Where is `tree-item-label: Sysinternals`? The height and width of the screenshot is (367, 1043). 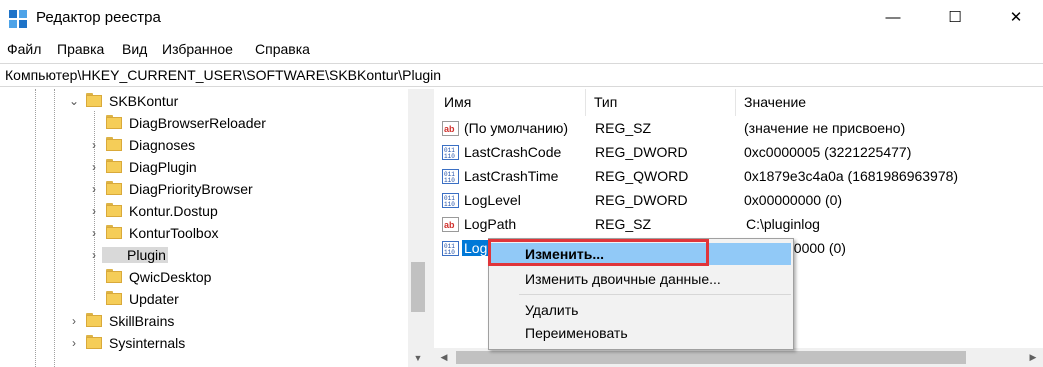
tree-item-label: Sysinternals is located at coordinates (147, 343).